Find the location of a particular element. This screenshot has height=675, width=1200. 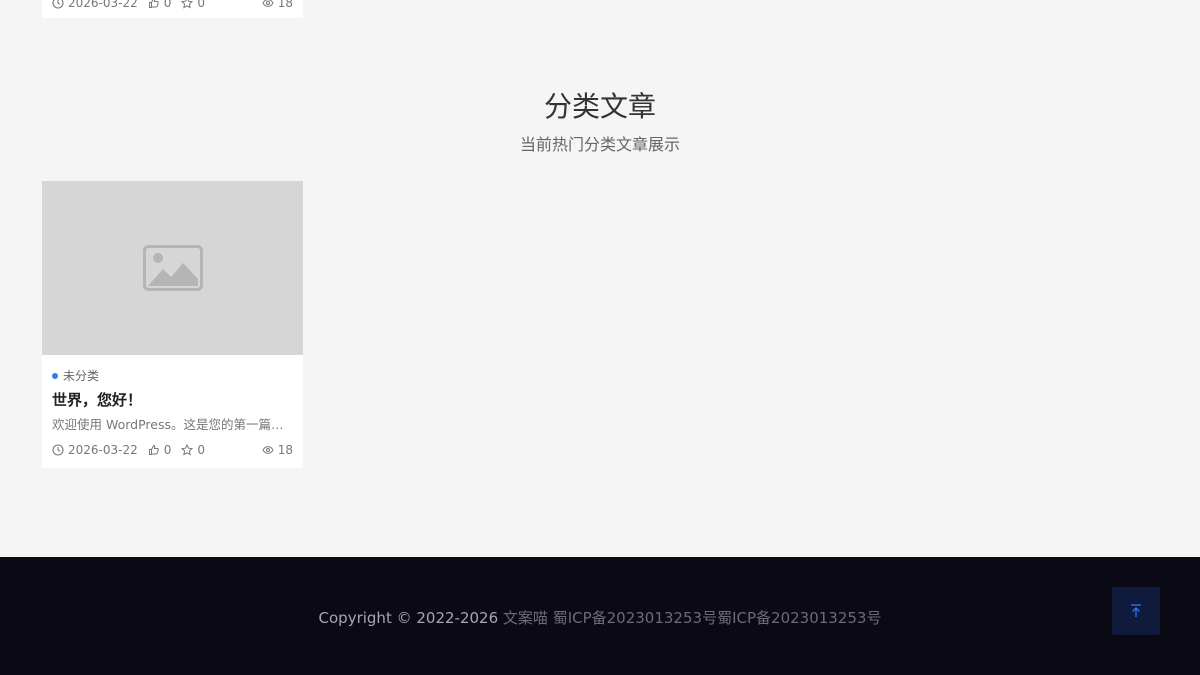

section-subtitle: 当前热门分类文章展示 is located at coordinates (599, 144).